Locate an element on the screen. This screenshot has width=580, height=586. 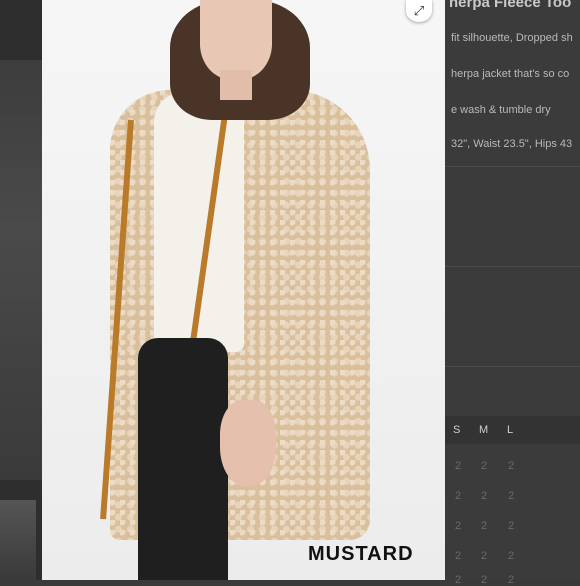
product-title: herpa Fleece Too is located at coordinates (510, 5).